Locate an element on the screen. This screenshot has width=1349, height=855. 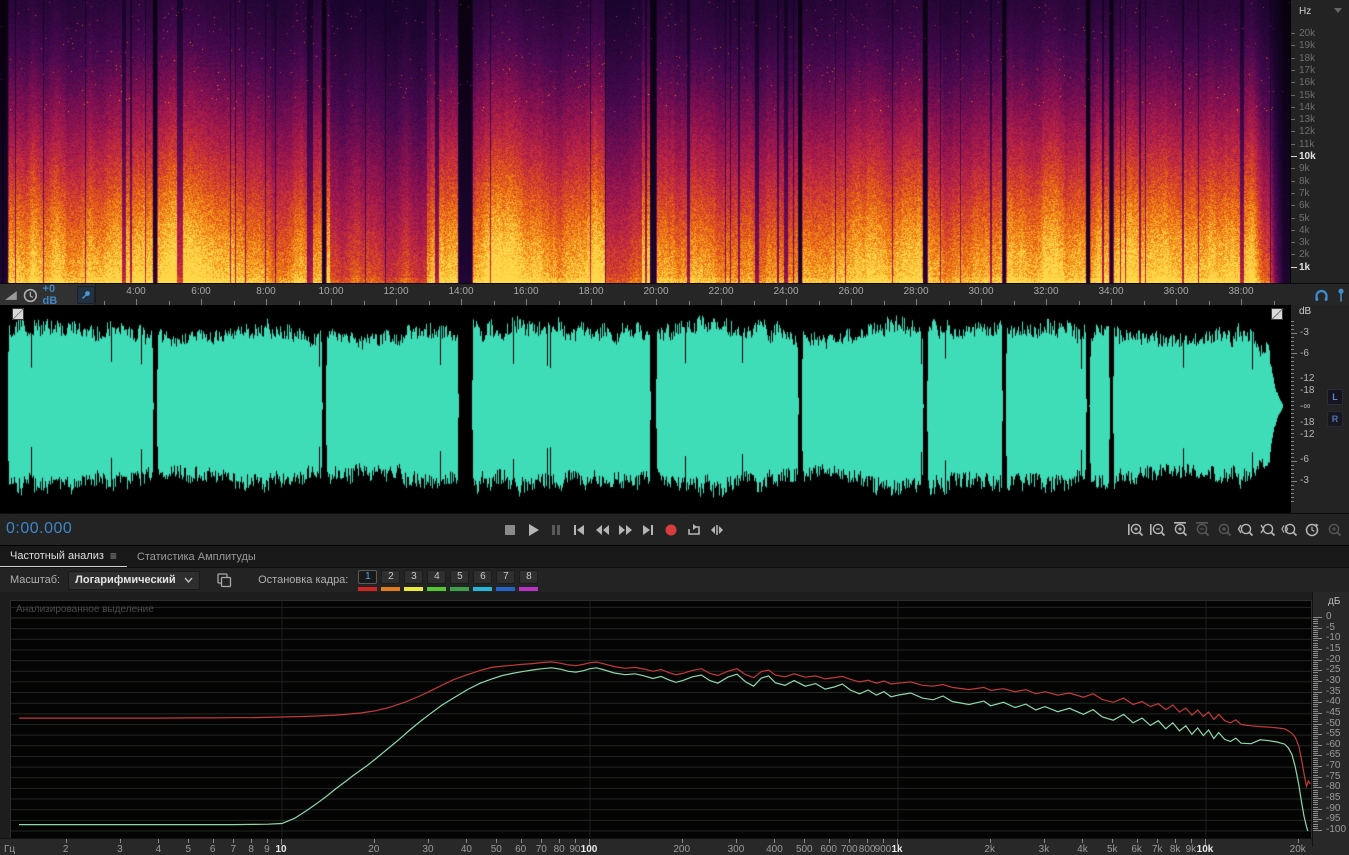
timeline-right-buttons is located at coordinates (1330, 295).